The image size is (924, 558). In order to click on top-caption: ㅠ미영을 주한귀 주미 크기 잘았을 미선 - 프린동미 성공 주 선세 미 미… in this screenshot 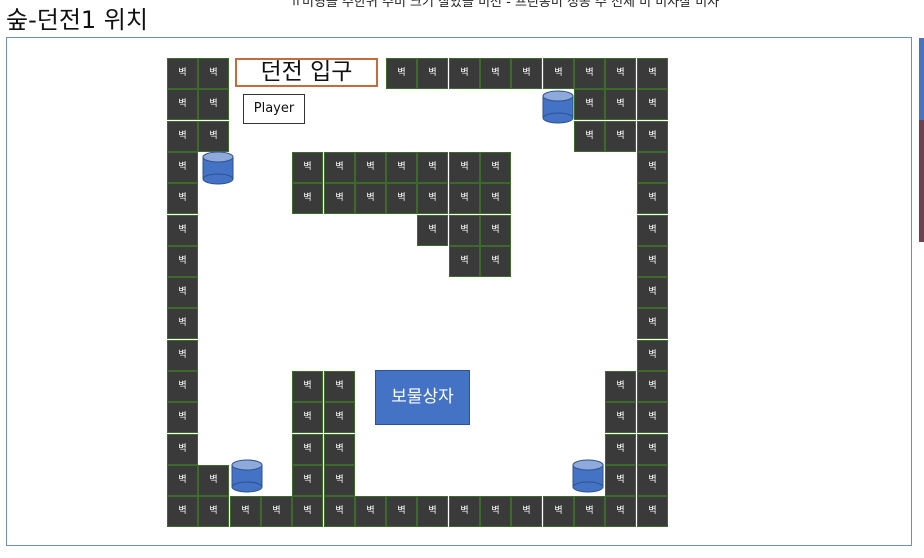, I will do `click(505, 5)`.